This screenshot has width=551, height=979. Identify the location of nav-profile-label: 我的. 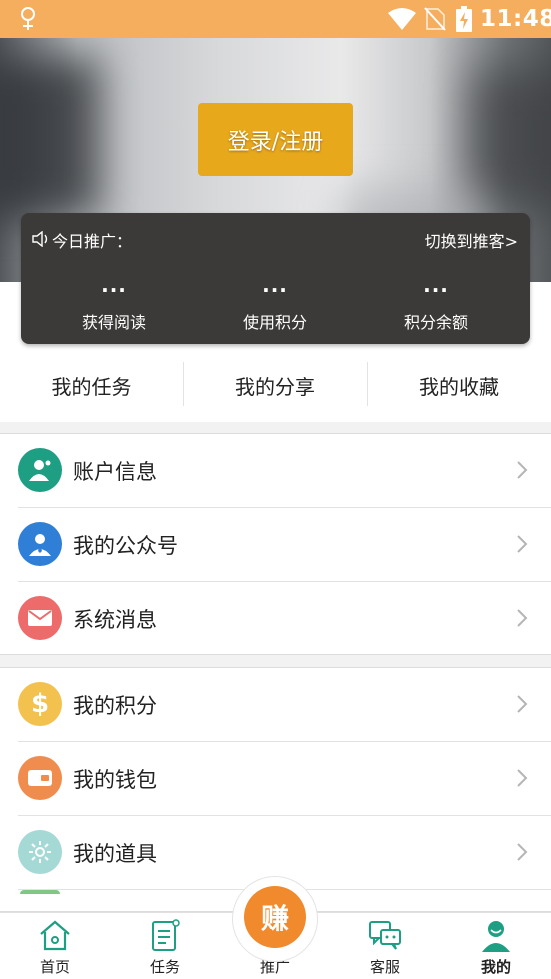
(495, 967).